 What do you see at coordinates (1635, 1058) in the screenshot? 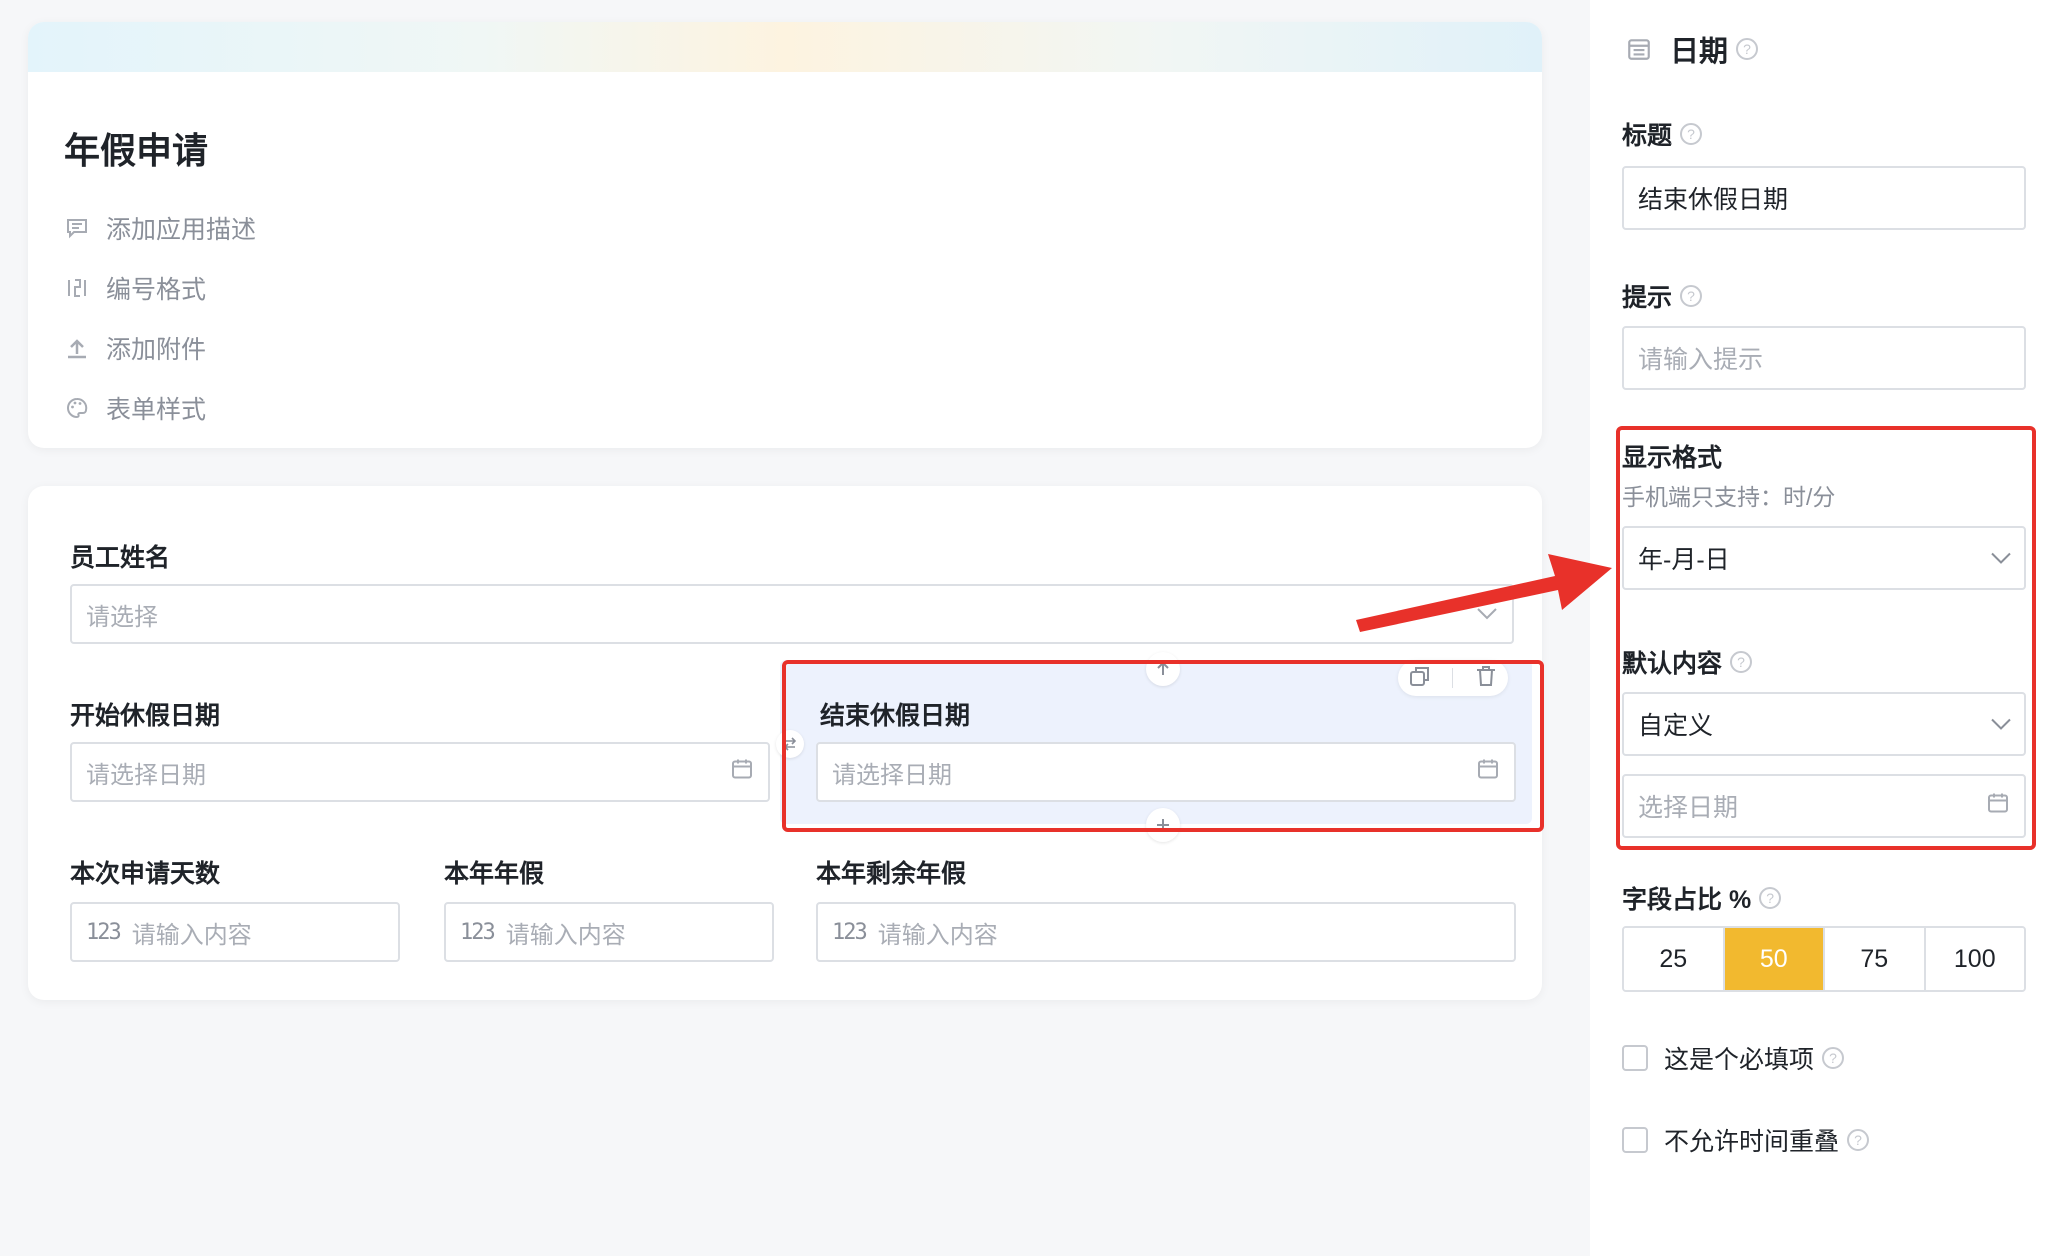
I see `required-checkbox` at bounding box center [1635, 1058].